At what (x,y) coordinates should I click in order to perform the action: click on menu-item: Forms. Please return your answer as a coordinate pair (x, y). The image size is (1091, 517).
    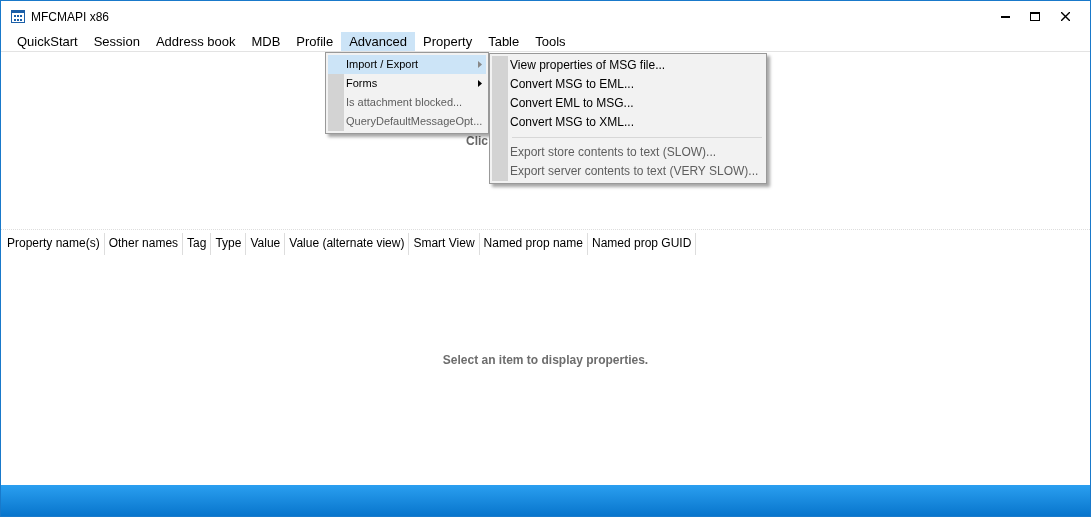
    Looking at the image, I should click on (407, 83).